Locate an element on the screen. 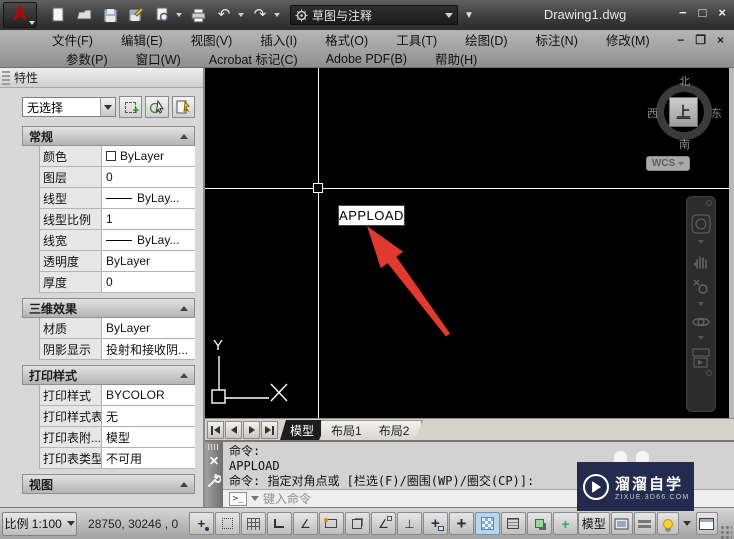 The width and height of the screenshot is (734, 539). menu-view: 视图(V) is located at coordinates (212, 39).